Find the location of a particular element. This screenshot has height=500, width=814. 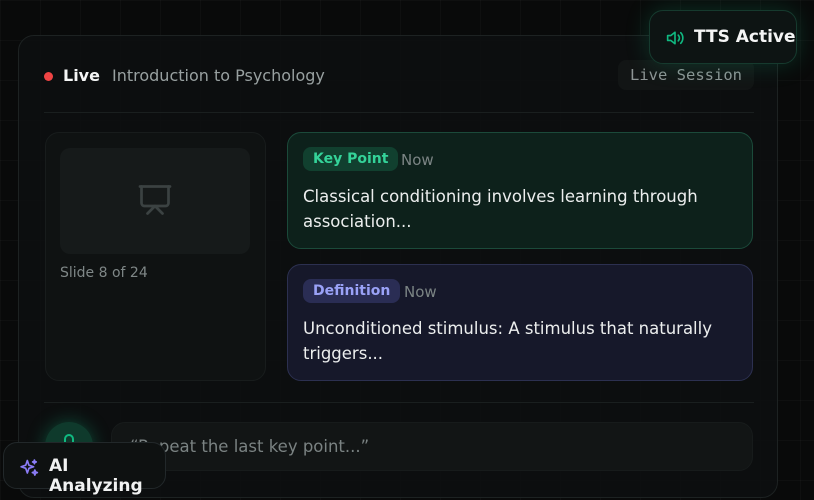

ai-analyzing-label: AI Analyzing is located at coordinates (96, 476).